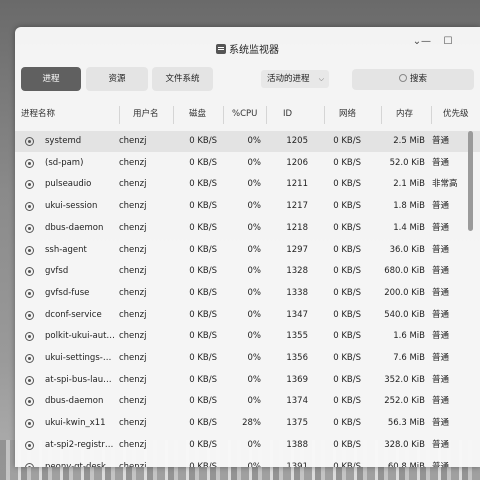  I want to click on process-id: 1297, so click(297, 249).